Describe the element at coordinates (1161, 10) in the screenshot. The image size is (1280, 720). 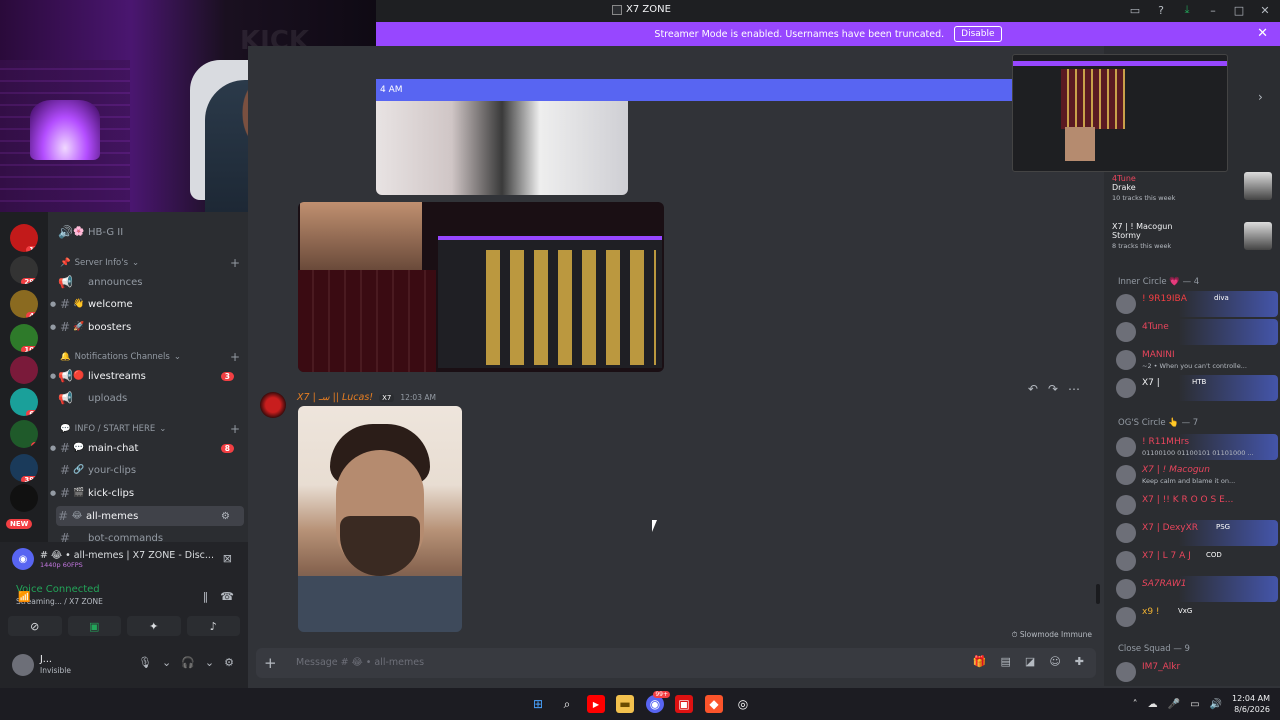
I see `help-icon: ?` at that location.